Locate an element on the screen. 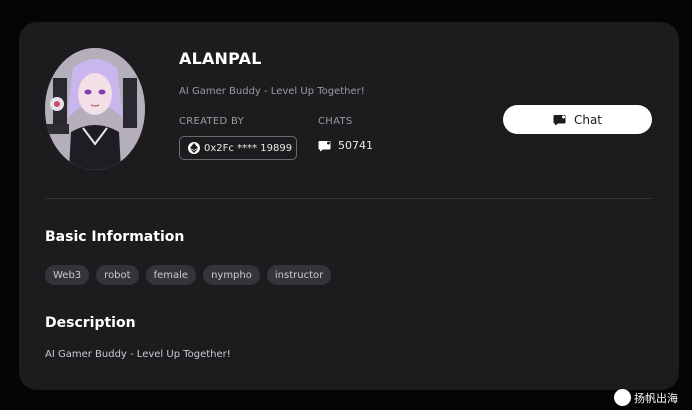 The height and width of the screenshot is (410, 692). watermark-logo-icon is located at coordinates (622, 397).